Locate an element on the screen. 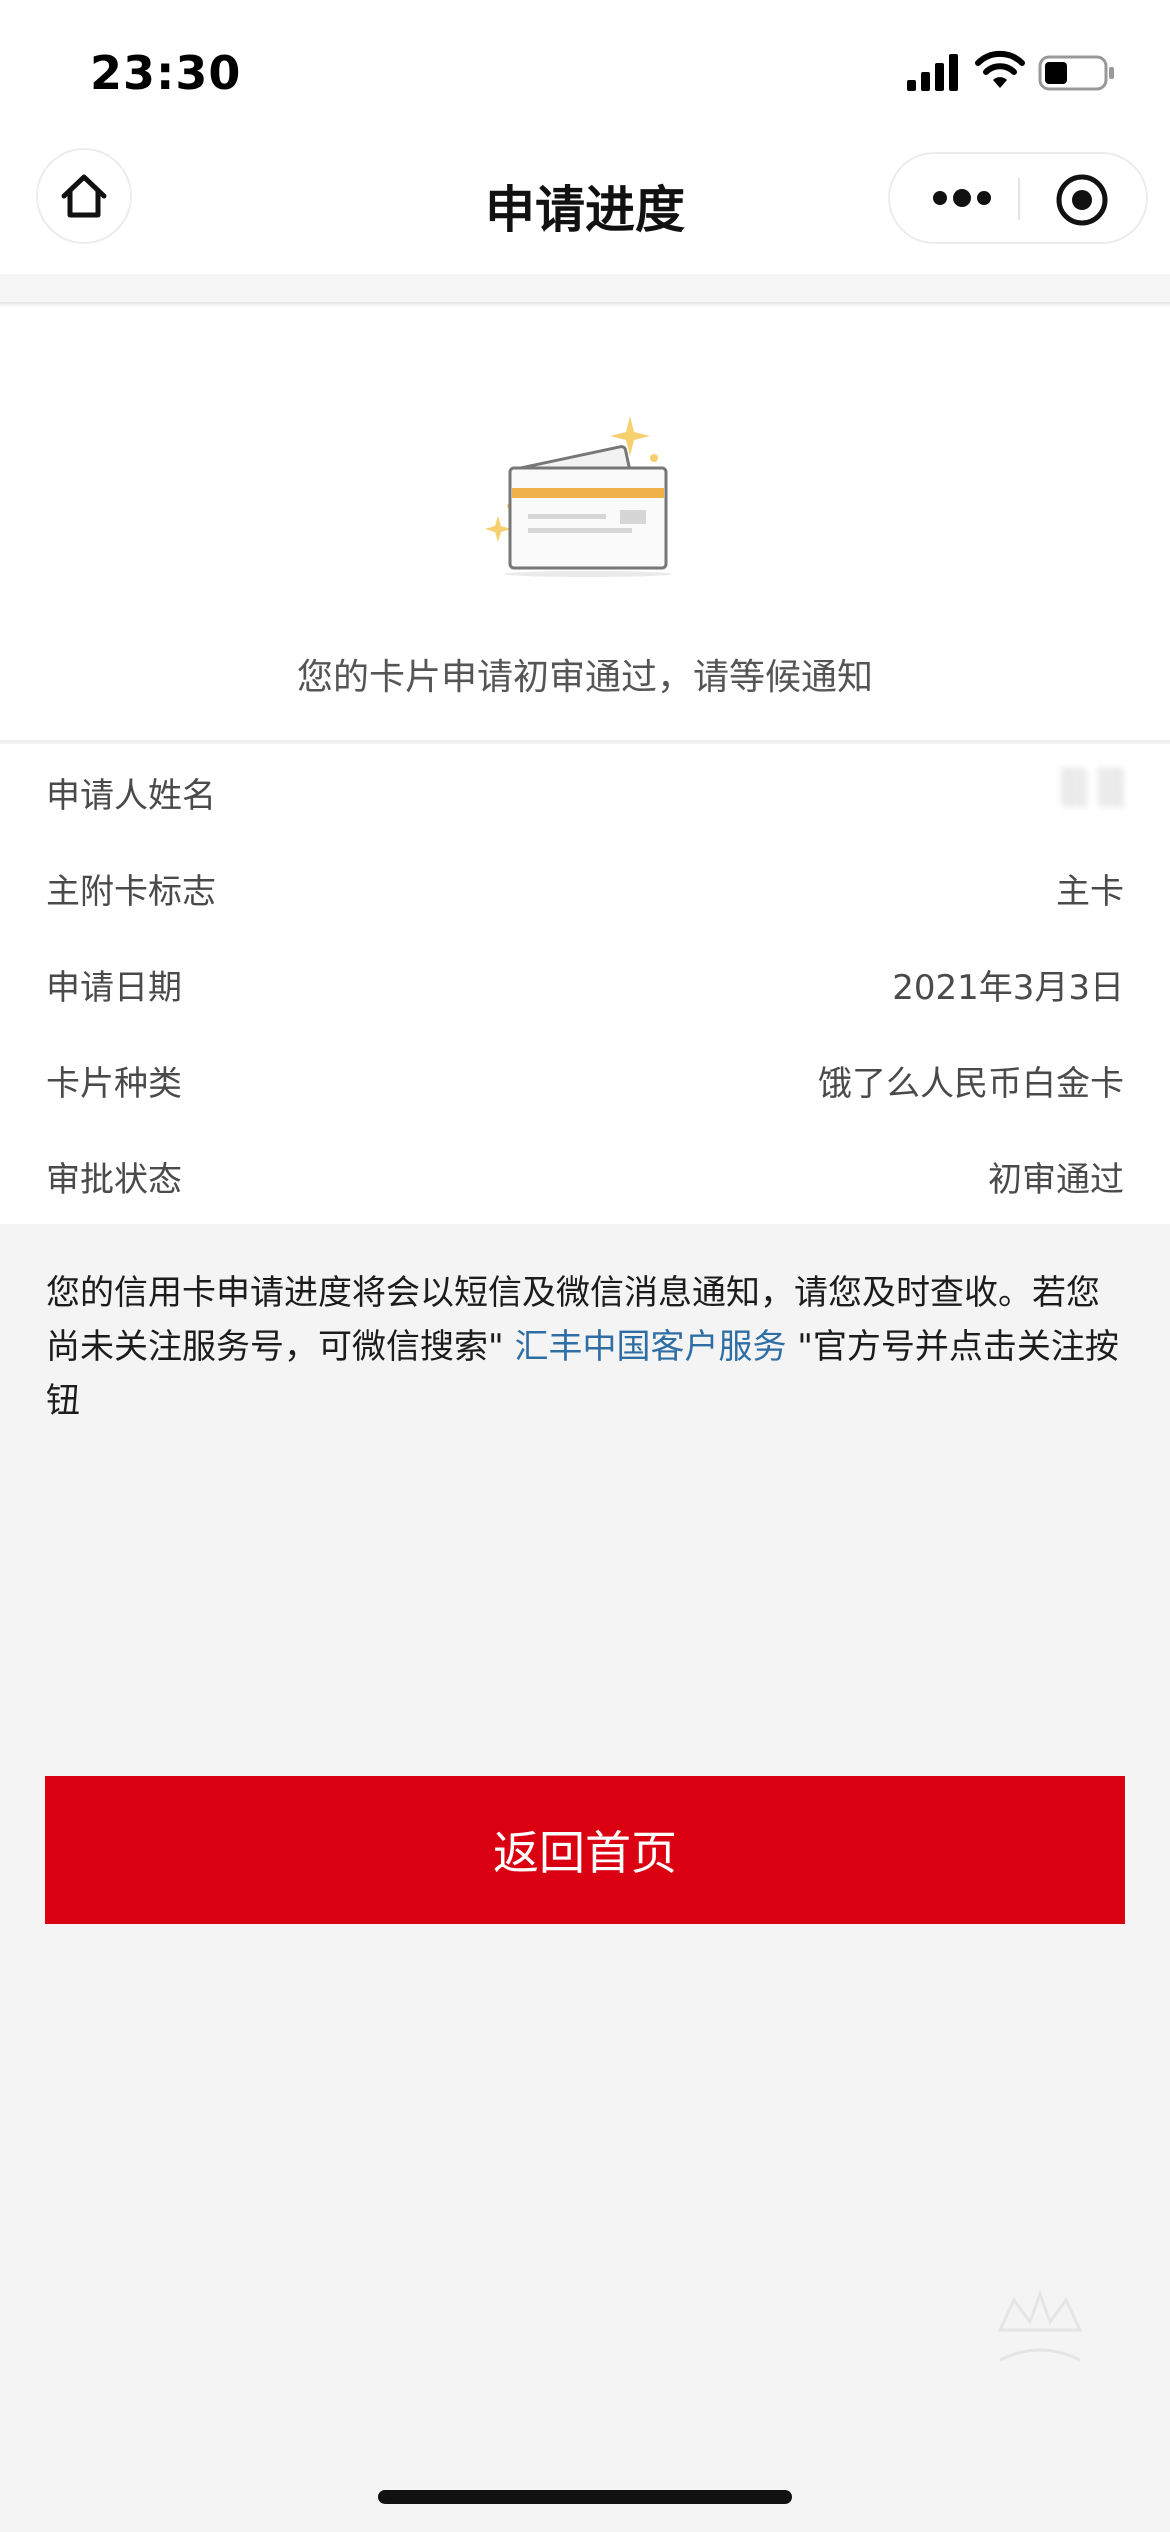 The width and height of the screenshot is (1170, 2532). info-value: ▒ ▒ is located at coordinates (1092, 788).